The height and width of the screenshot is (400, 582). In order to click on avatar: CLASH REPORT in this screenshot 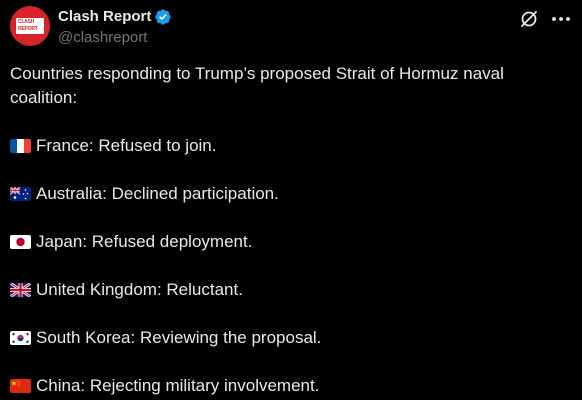, I will do `click(30, 26)`.